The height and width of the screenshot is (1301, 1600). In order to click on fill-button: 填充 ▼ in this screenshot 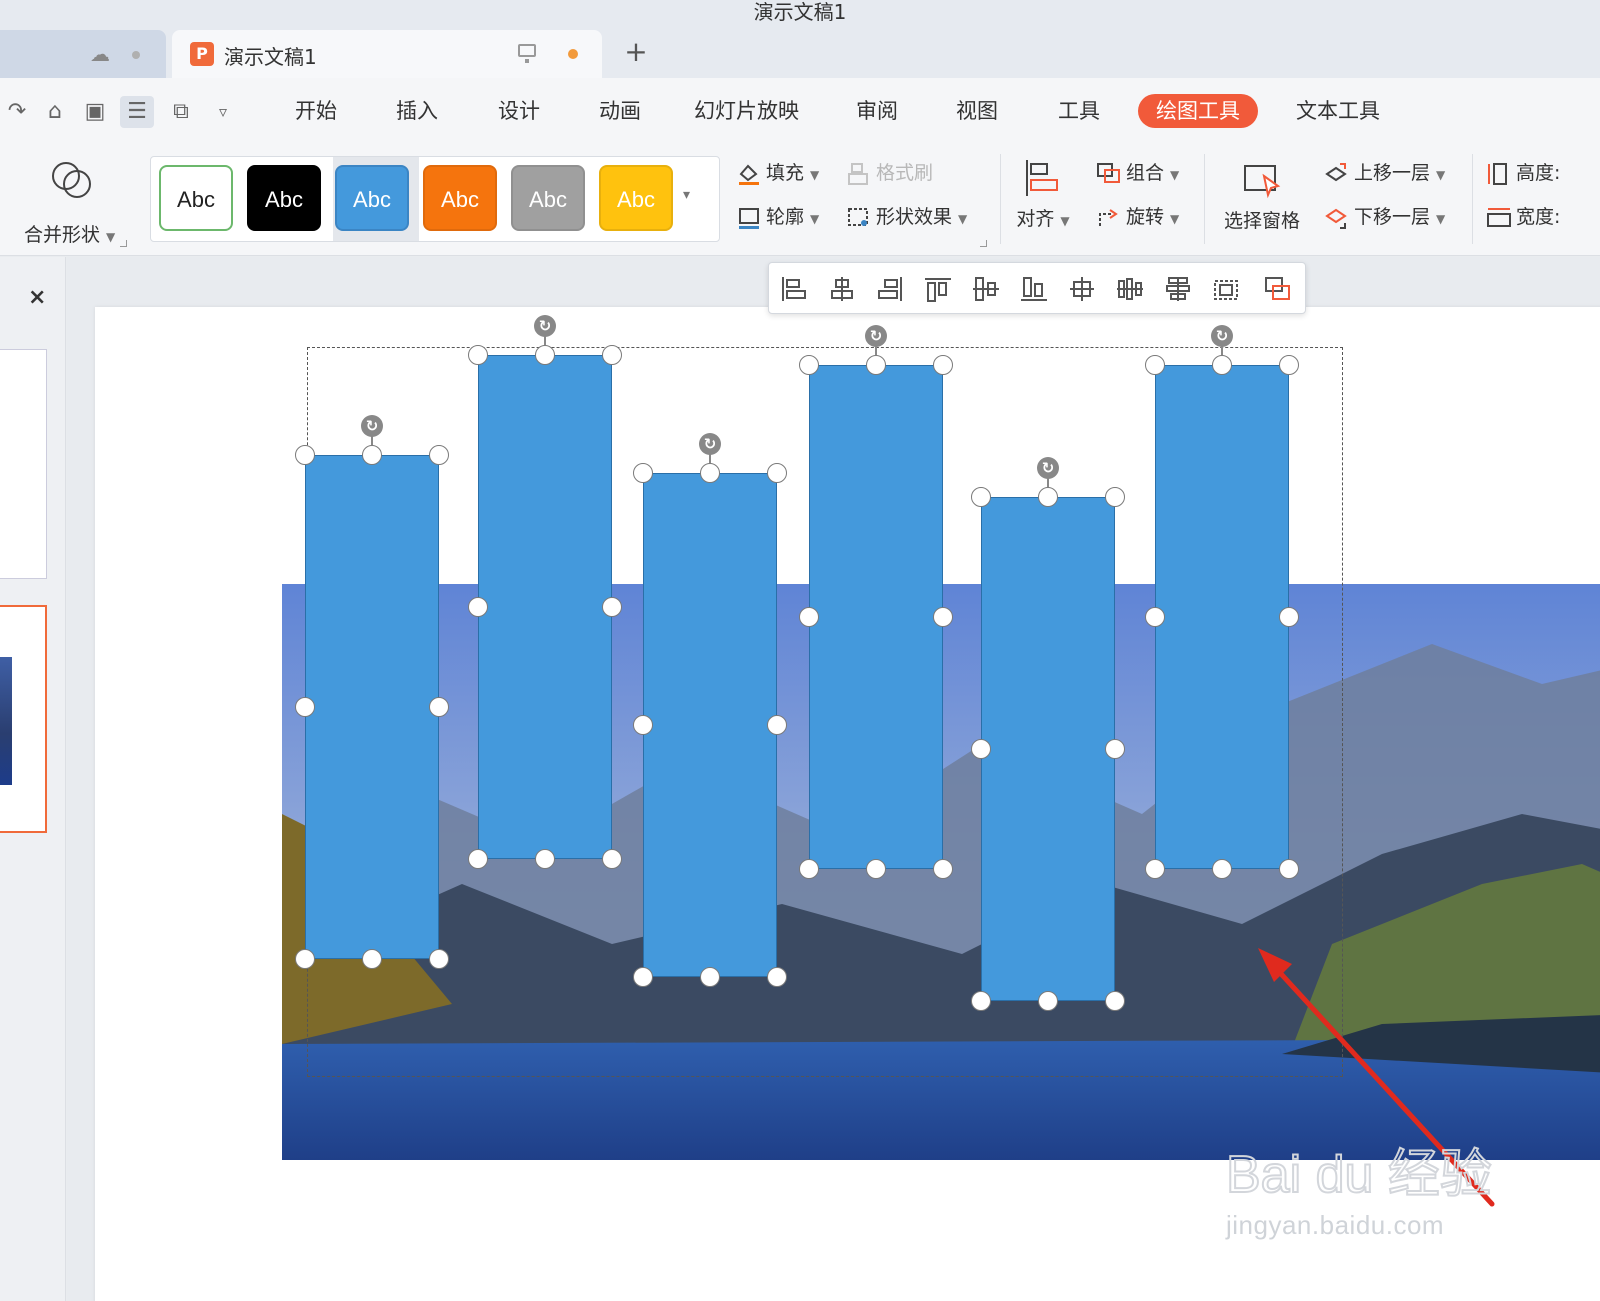, I will do `click(777, 173)`.